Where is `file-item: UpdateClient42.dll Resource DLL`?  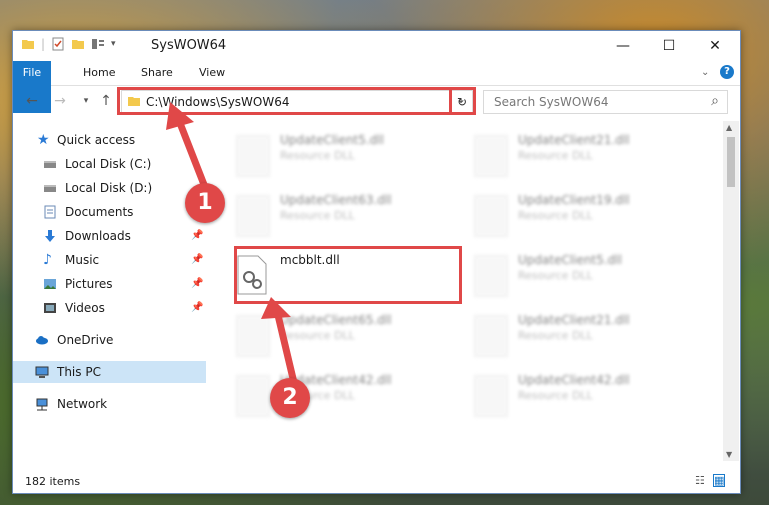
file-item: UpdateClient42.dll Resource DLL is located at coordinates (546, 393).